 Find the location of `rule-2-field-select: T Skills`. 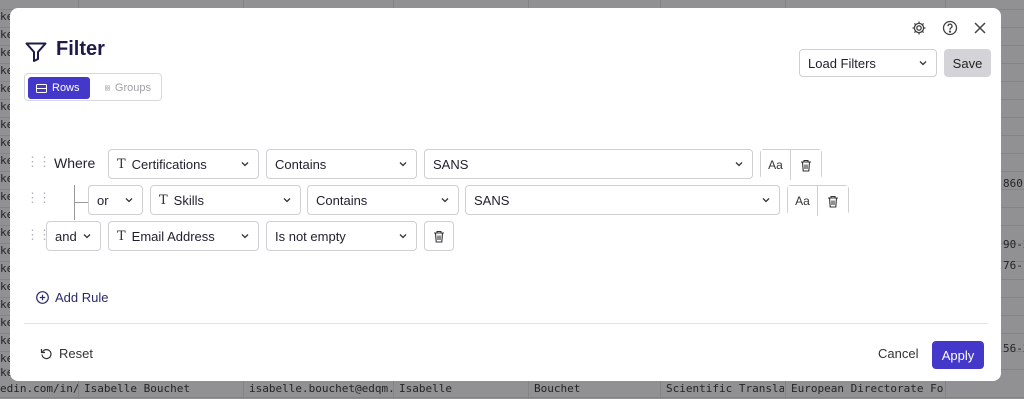

rule-2-field-select: T Skills is located at coordinates (225, 200).